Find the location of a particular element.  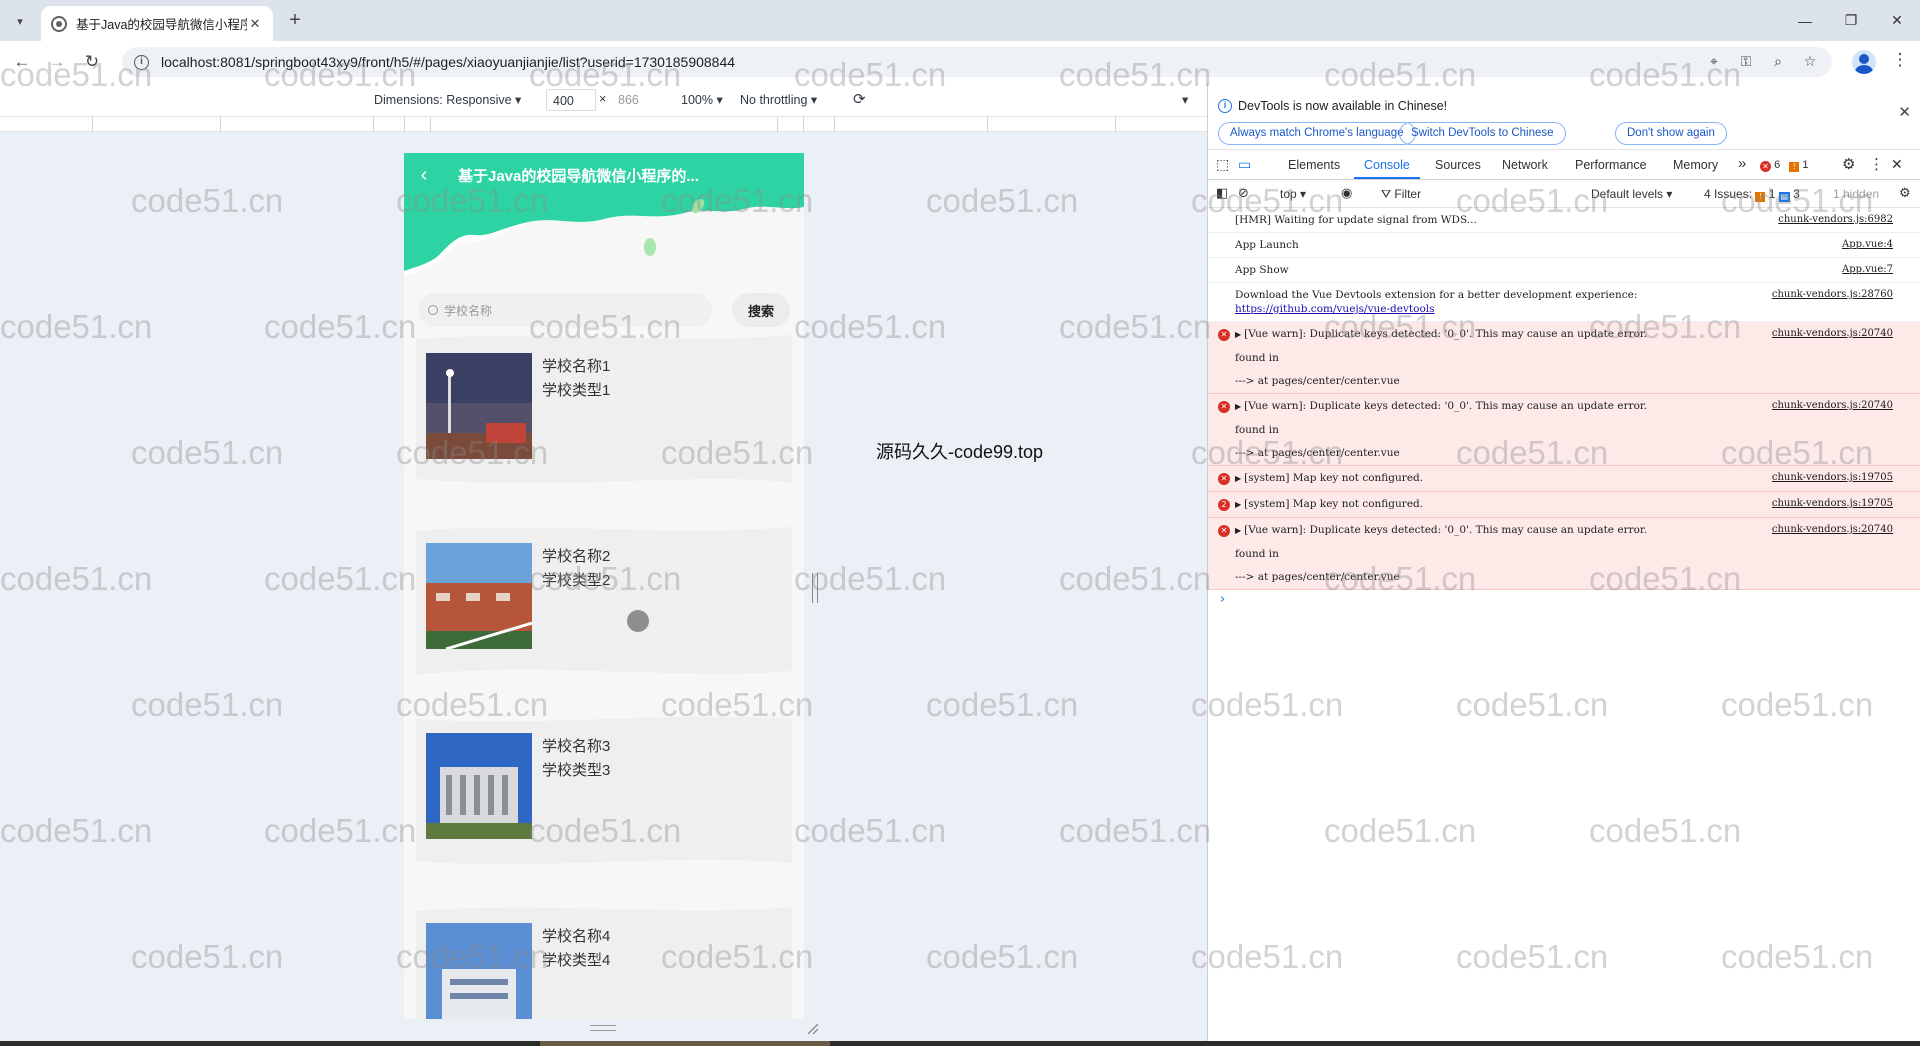

issues-counter: 4 Issues: ! 1 ▤ 3 is located at coordinates (1752, 194).